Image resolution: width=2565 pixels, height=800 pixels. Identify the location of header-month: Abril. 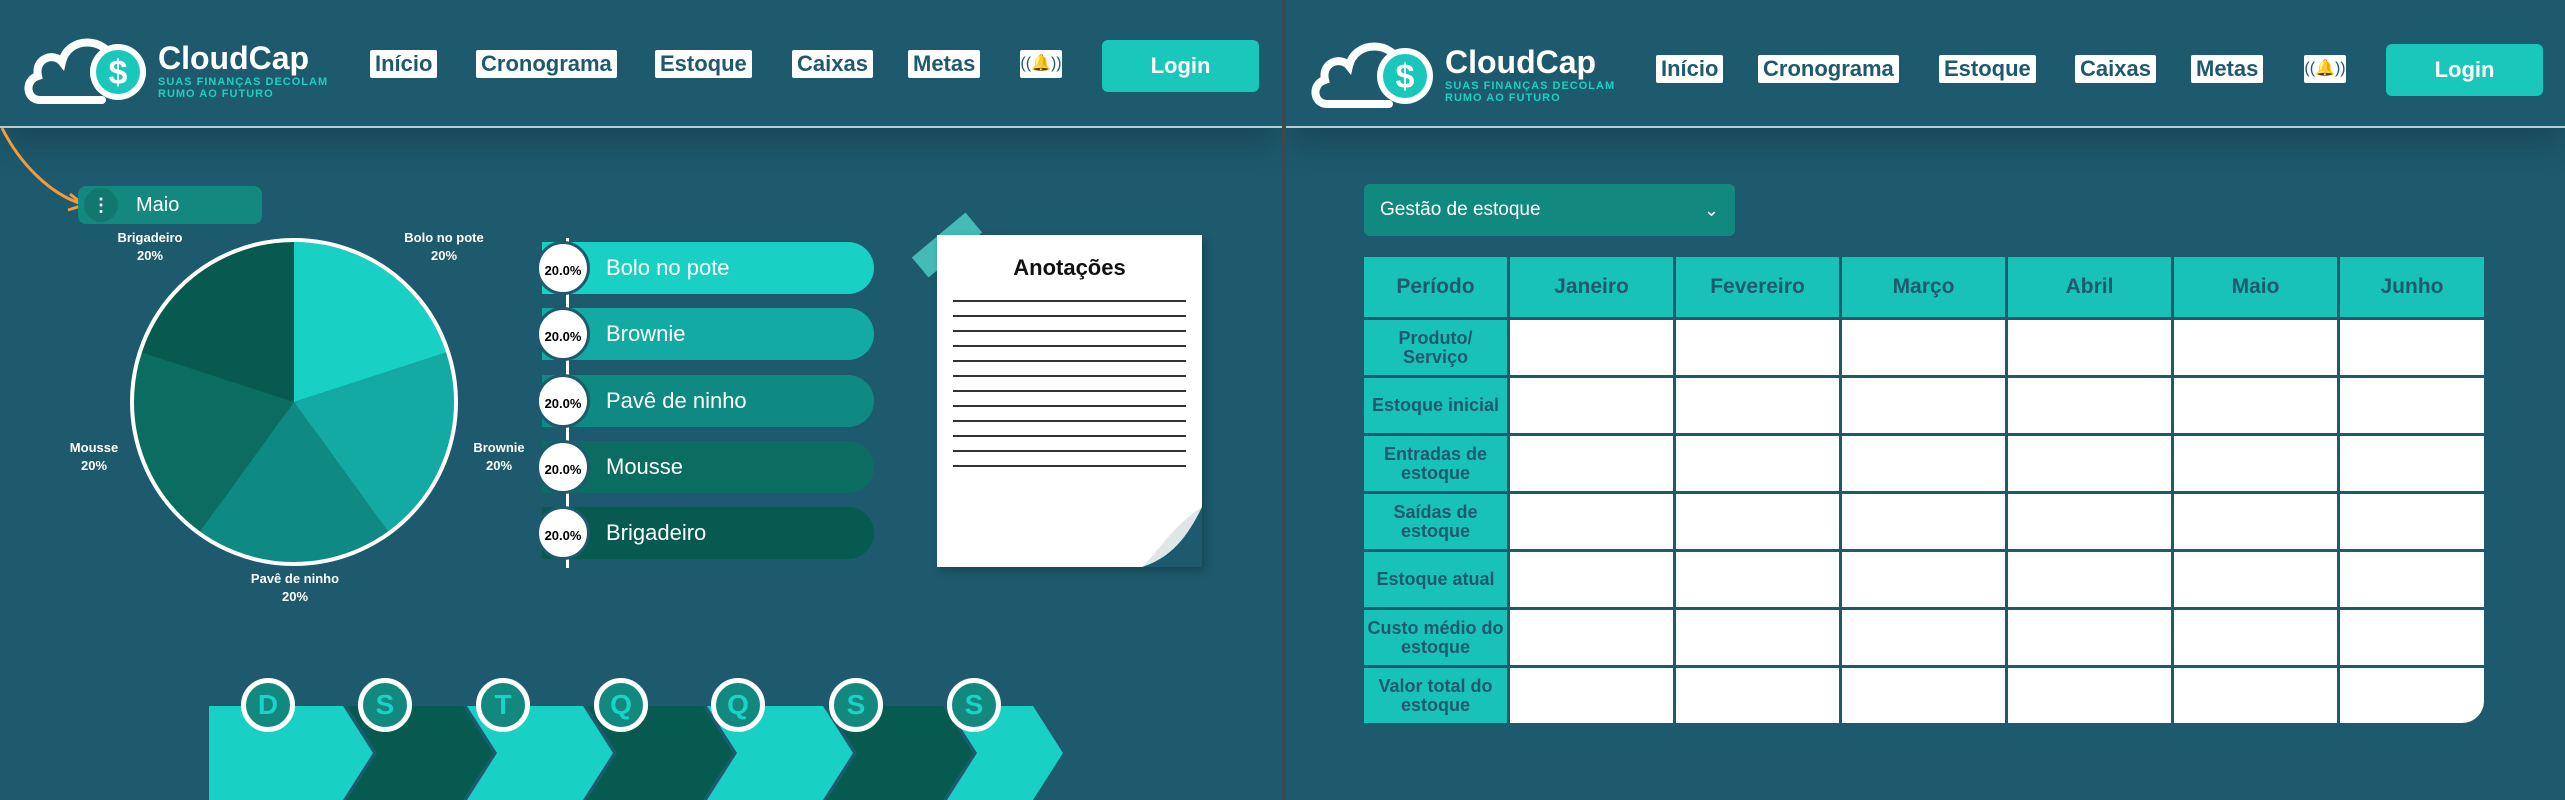
(2089, 287).